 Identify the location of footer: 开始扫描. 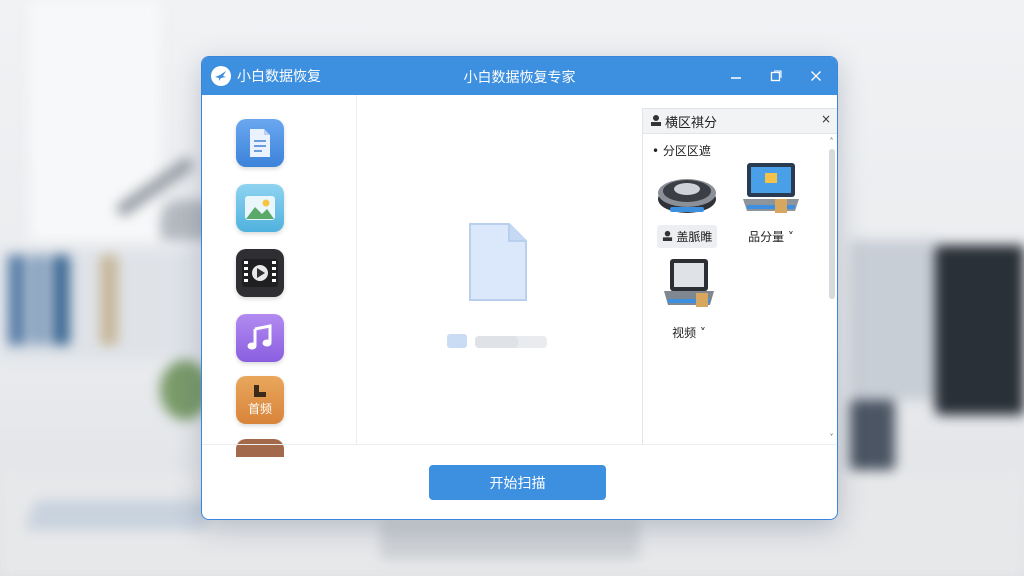
(519, 481).